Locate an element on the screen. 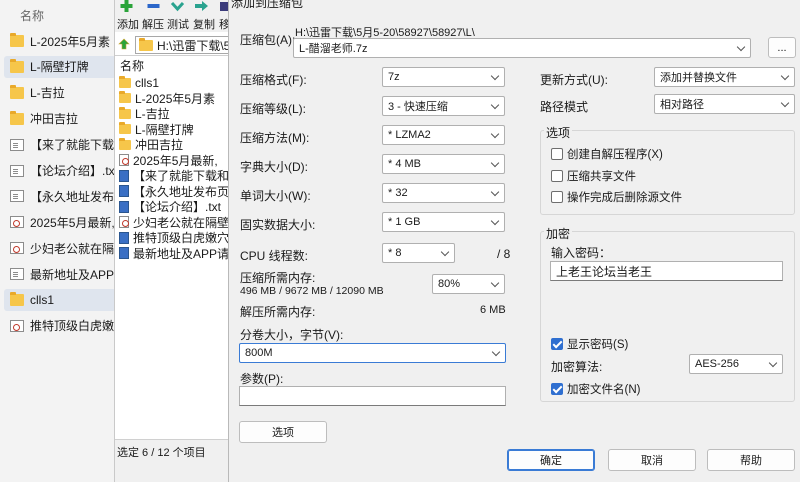 The height and width of the screenshot is (482, 800). help-button: 帮助 is located at coordinates (751, 460).